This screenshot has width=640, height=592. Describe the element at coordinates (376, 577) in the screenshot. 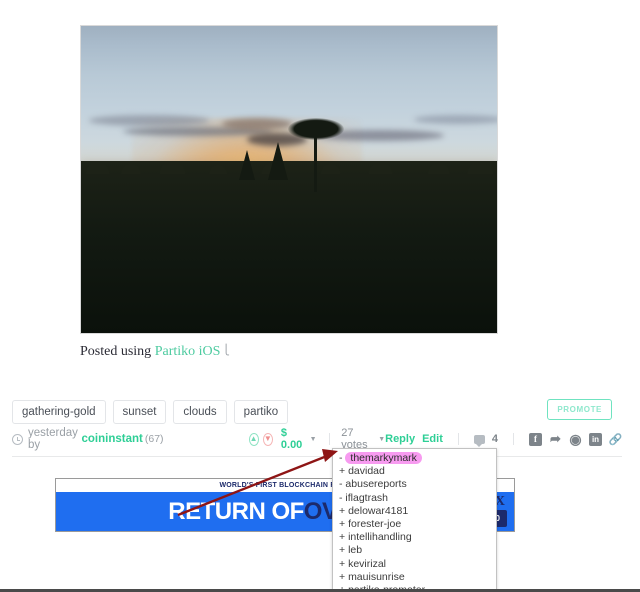

I see `voter-name: mauisunrise` at that location.